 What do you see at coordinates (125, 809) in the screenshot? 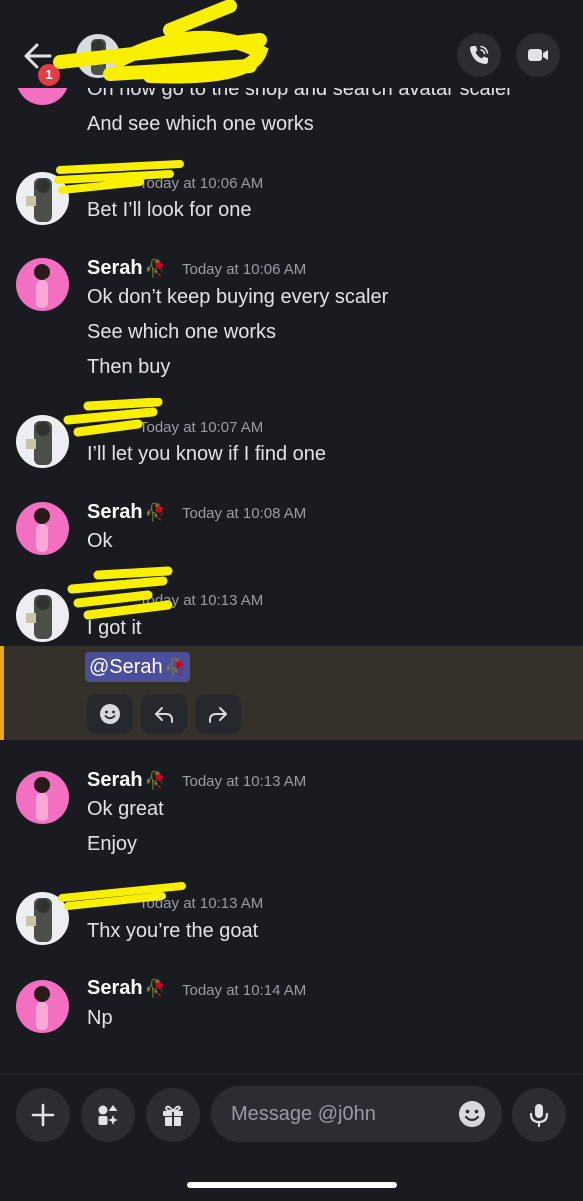
I see `message-text: Ok great` at bounding box center [125, 809].